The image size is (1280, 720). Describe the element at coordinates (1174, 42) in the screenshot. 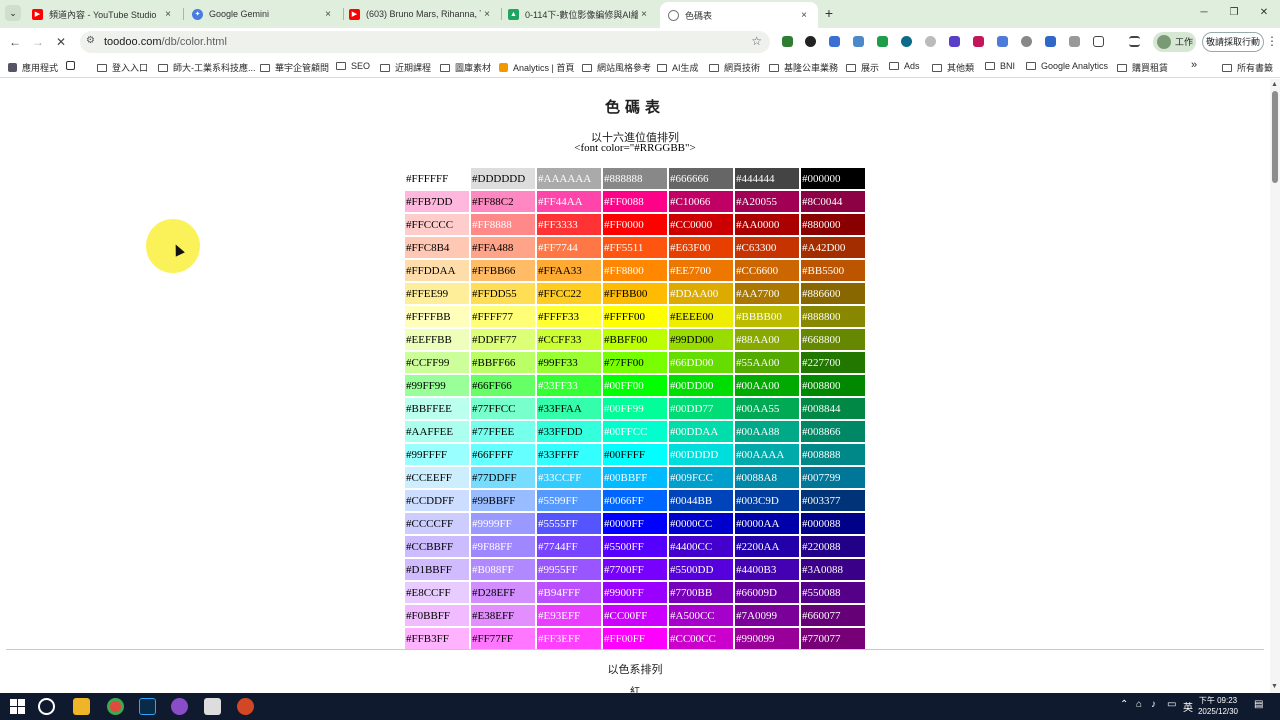

I see `profile-button: 工作` at that location.